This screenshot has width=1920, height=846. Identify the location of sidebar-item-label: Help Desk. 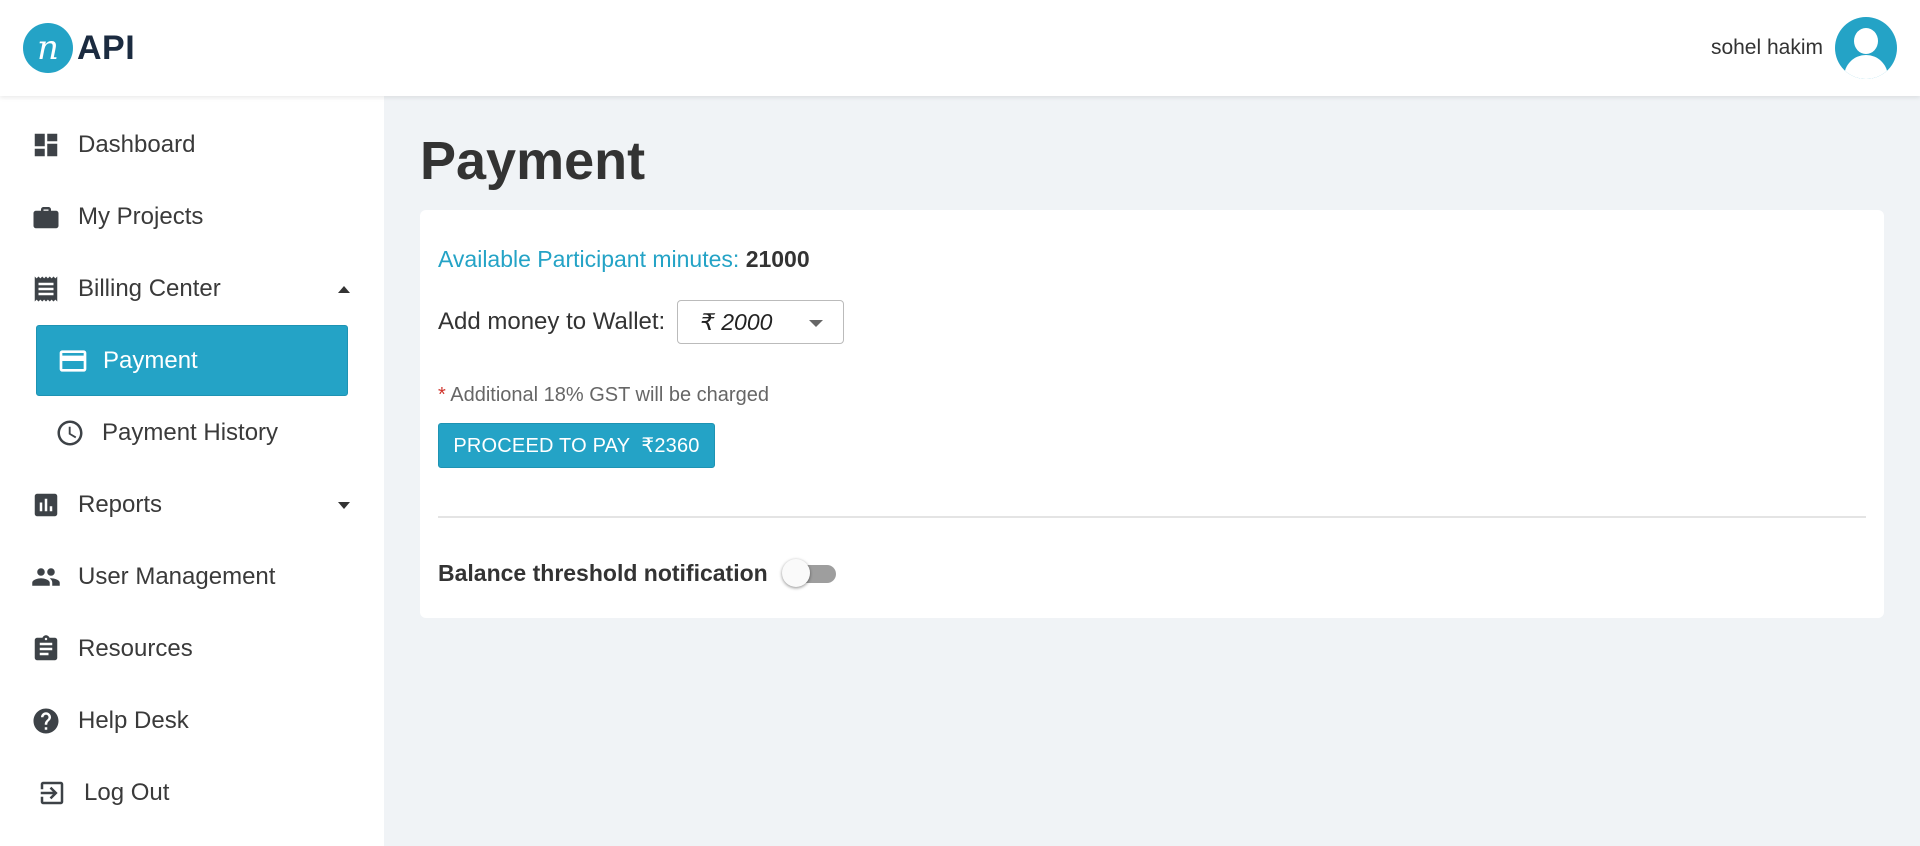
(133, 720).